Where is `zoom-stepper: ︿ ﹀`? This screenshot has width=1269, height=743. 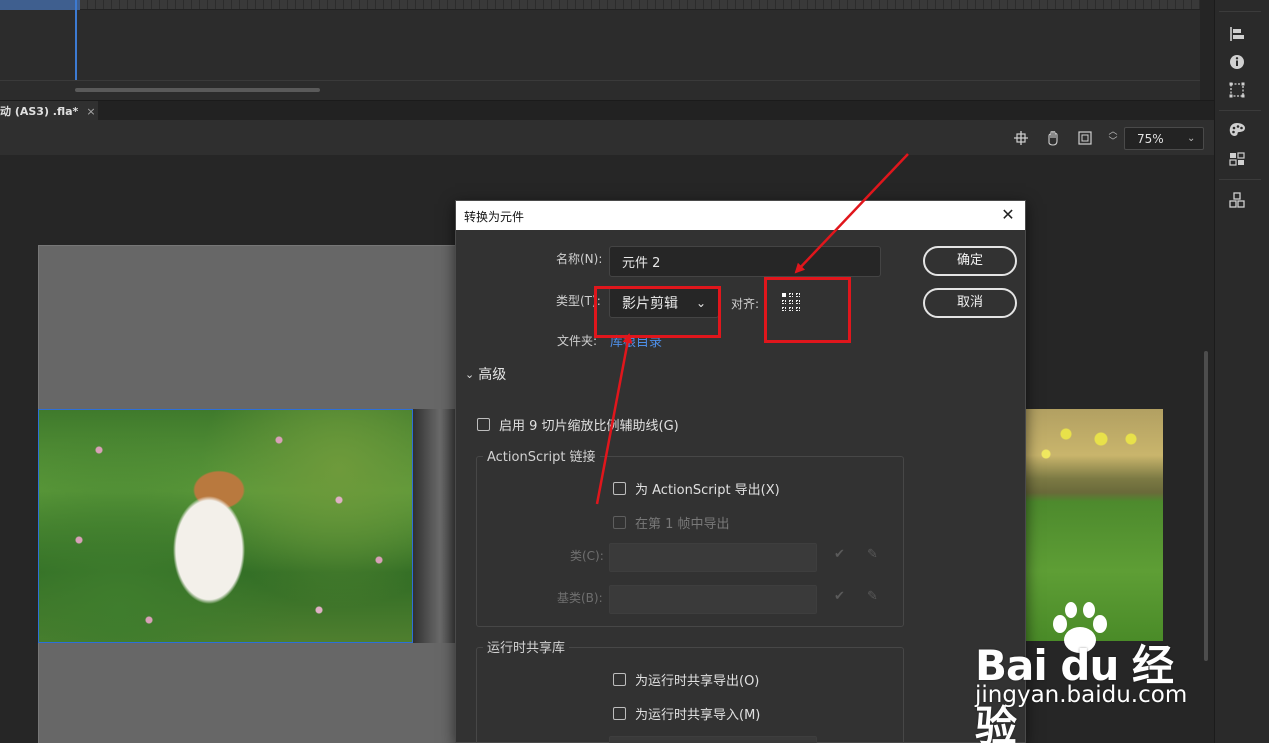 zoom-stepper: ︿ ﹀ is located at coordinates (1113, 138).